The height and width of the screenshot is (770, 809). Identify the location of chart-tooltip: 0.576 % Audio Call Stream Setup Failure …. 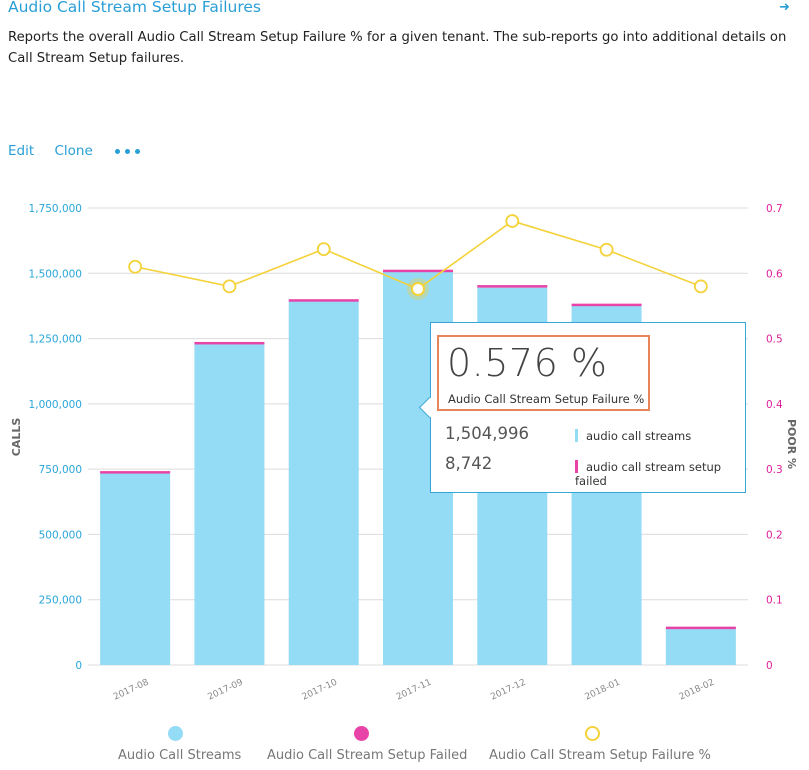
(588, 407).